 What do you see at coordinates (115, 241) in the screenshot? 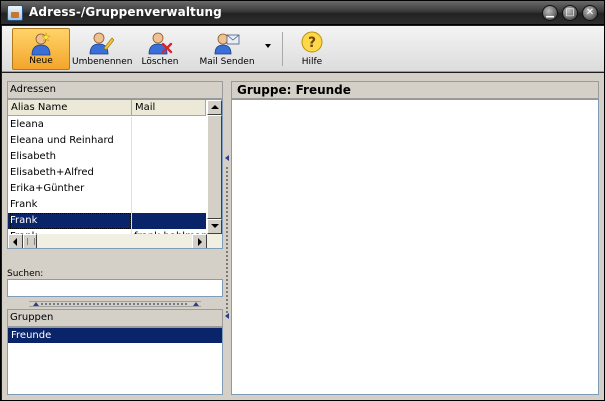
I see `address-list-horizontal-scrollbar` at bounding box center [115, 241].